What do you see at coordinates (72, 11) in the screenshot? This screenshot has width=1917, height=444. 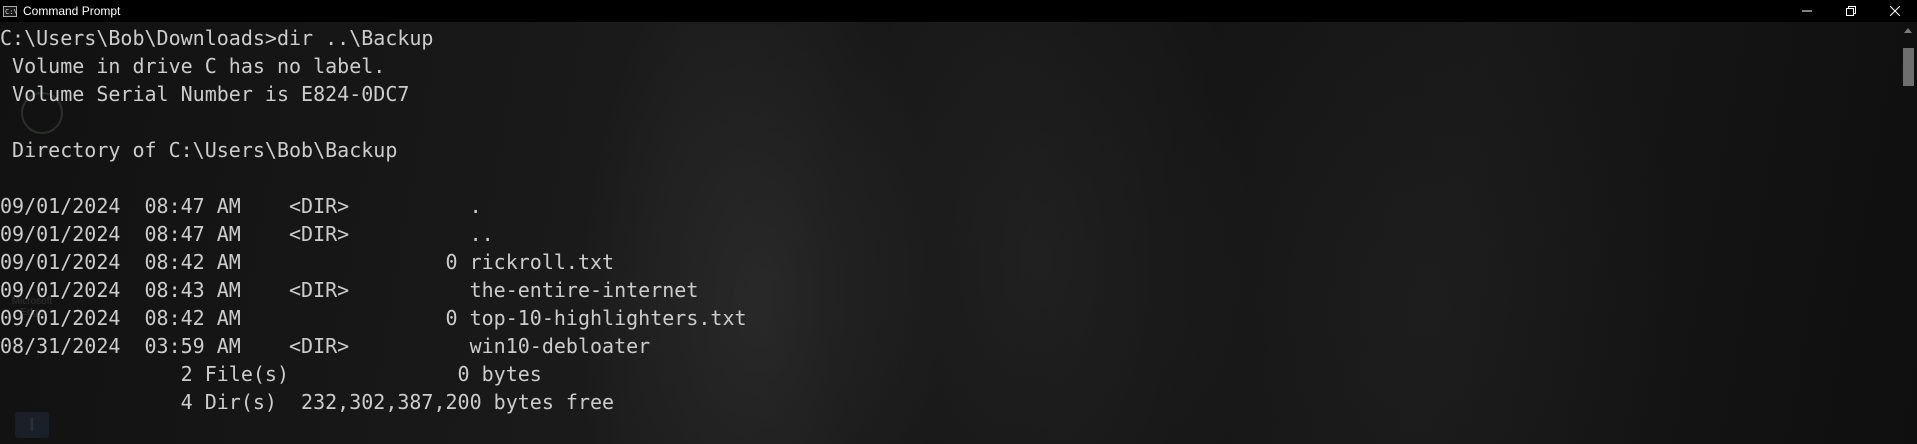 I see `window-title: Command Prompt` at bounding box center [72, 11].